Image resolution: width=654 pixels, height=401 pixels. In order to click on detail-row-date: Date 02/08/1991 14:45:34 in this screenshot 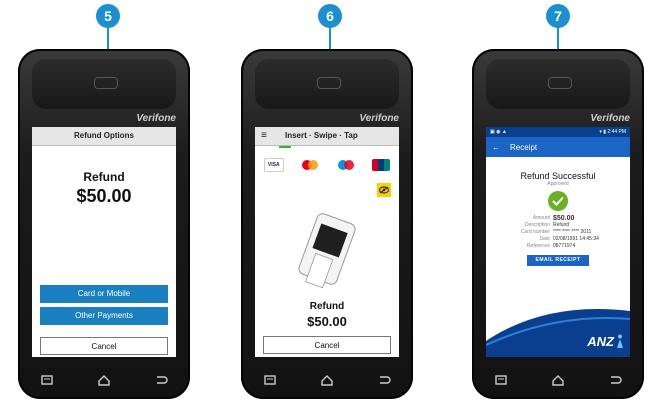, I will do `click(569, 239)`.